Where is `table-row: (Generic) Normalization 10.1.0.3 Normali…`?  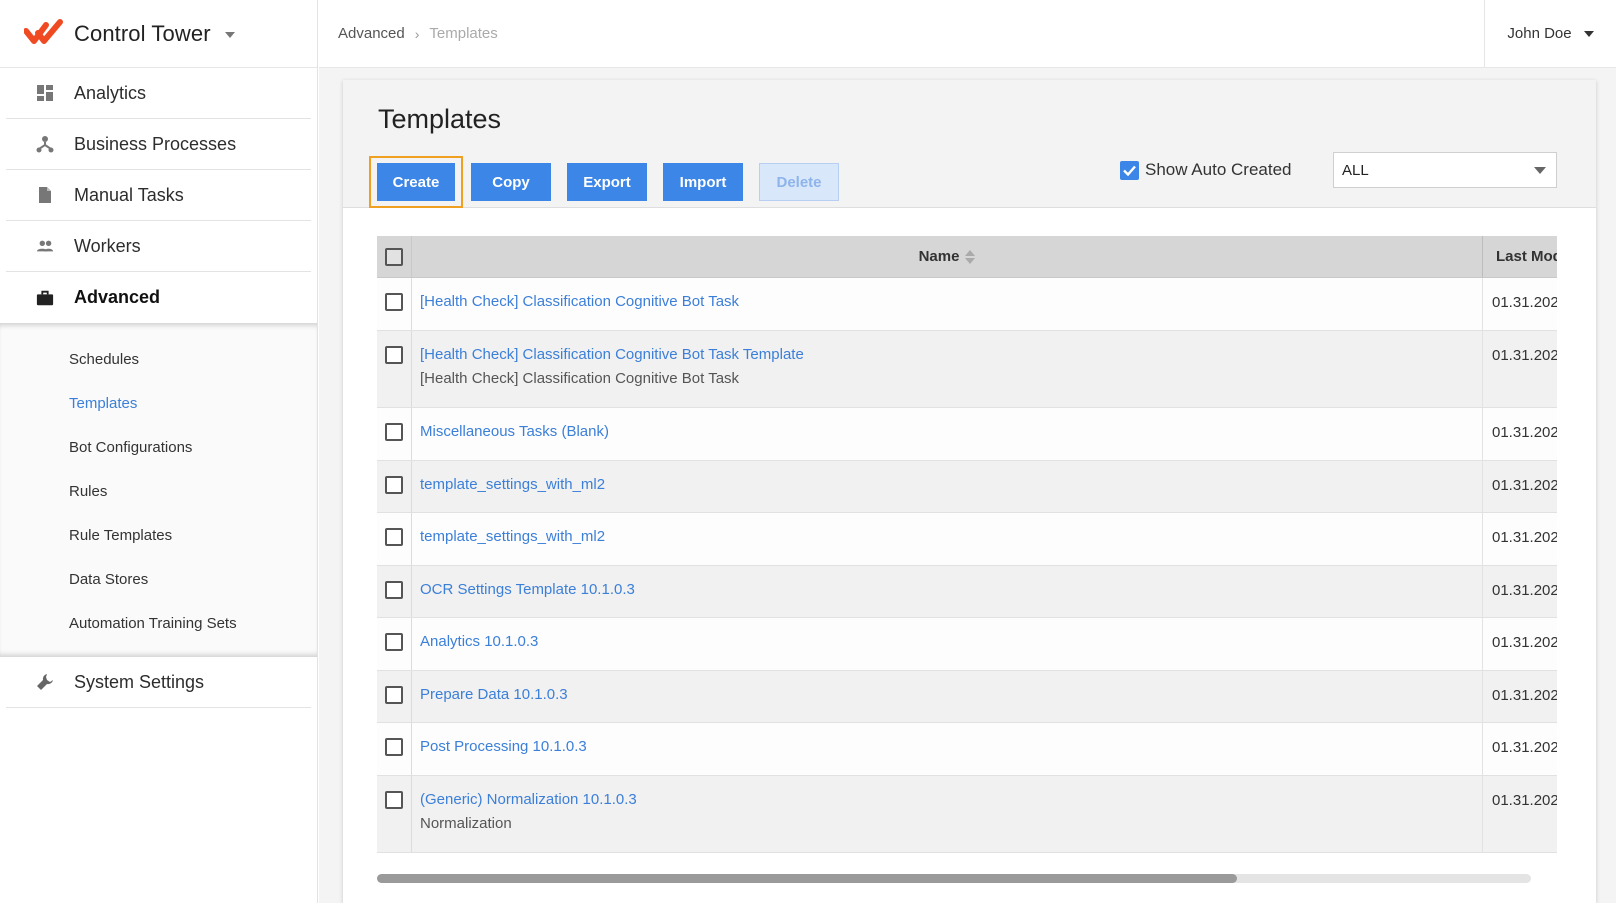 table-row: (Generic) Normalization 10.1.0.3 Normali… is located at coordinates (967, 814).